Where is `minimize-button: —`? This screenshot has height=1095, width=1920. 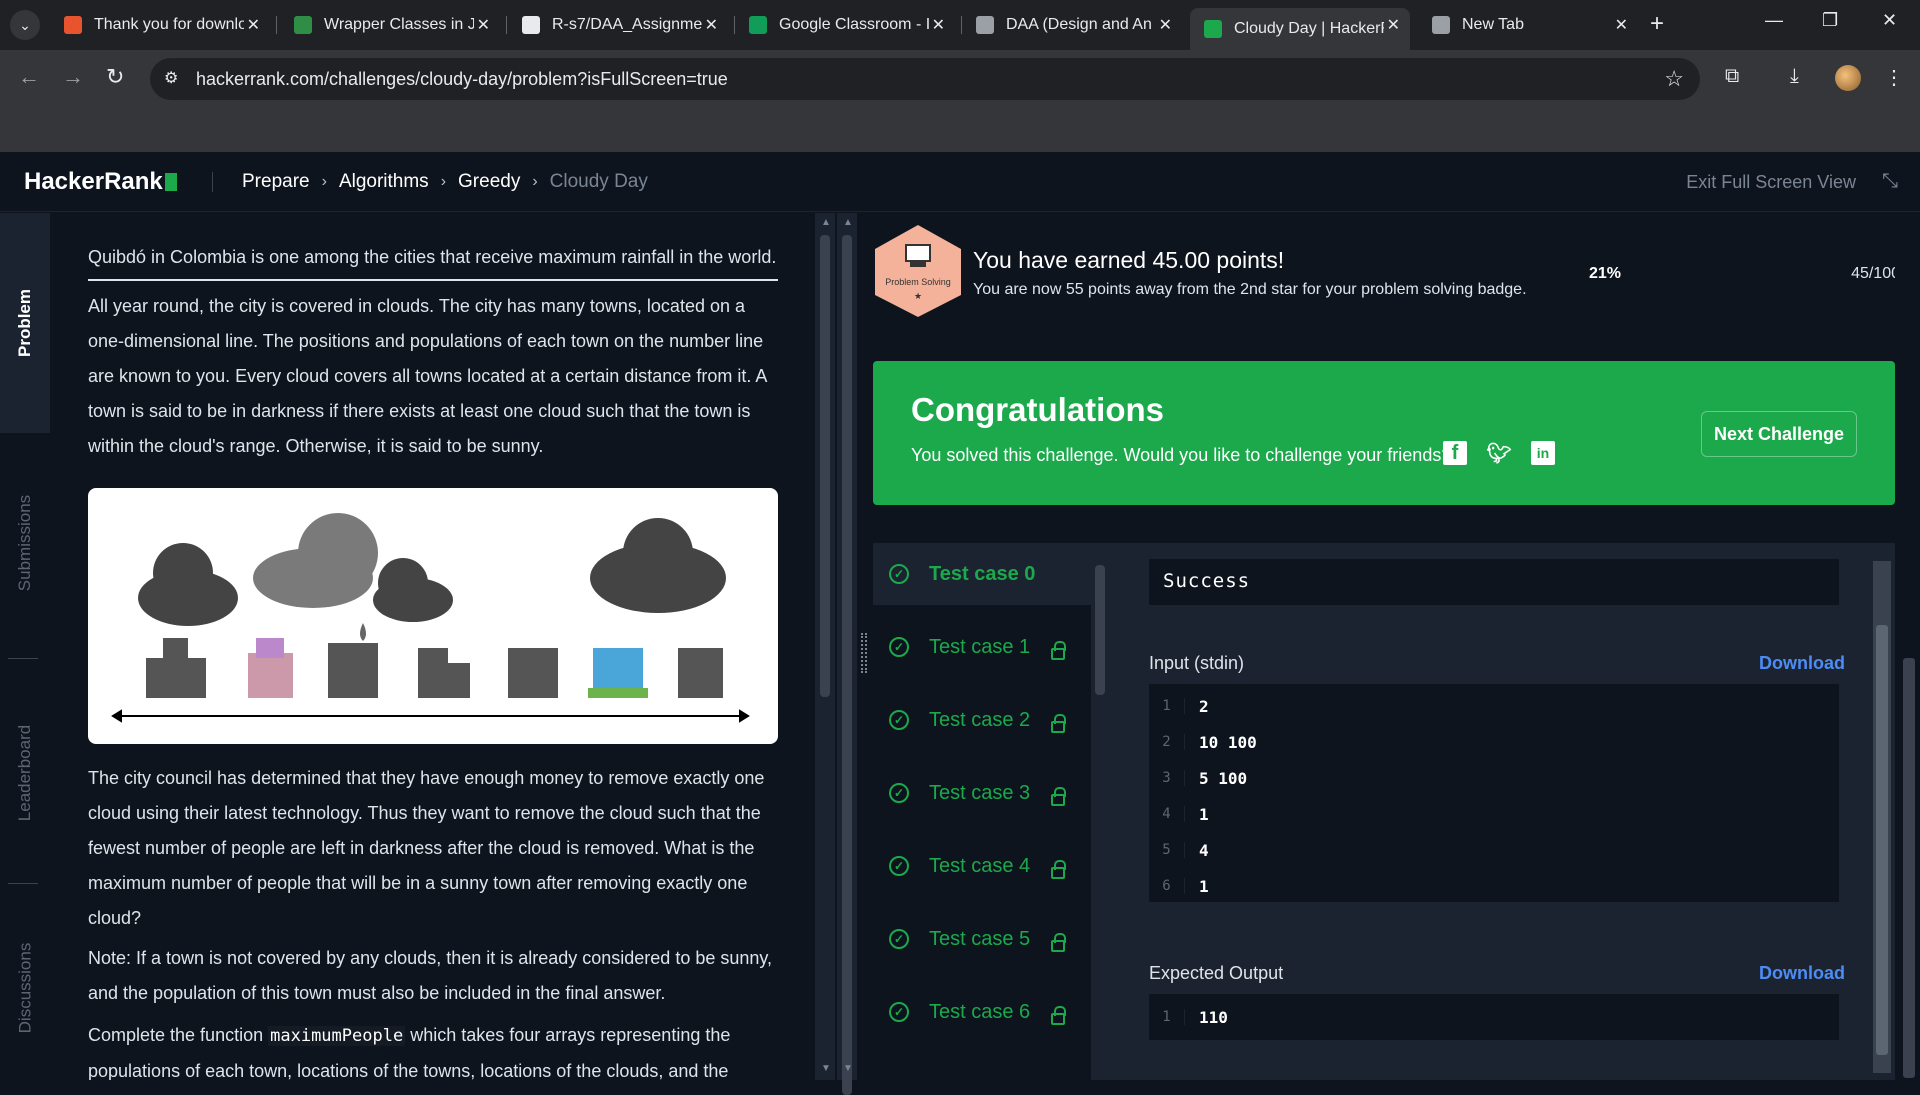
minimize-button: — is located at coordinates (1774, 20).